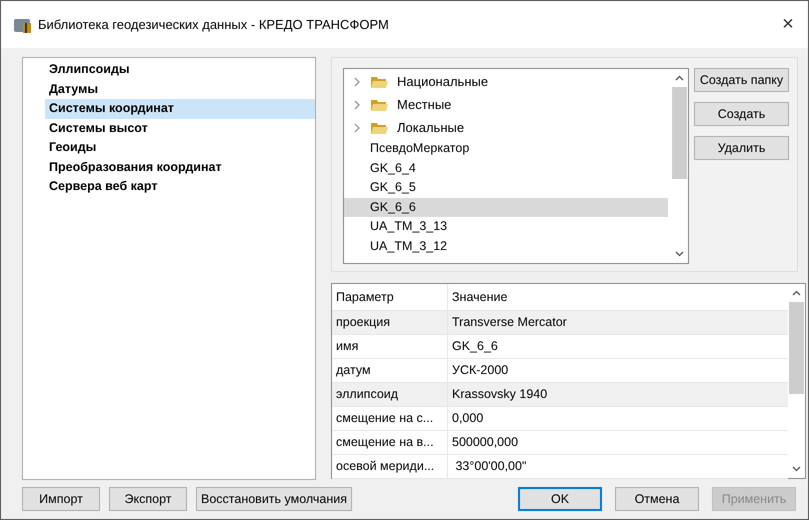  Describe the element at coordinates (424, 104) in the screenshot. I see `tree-item-label: Местные` at that location.